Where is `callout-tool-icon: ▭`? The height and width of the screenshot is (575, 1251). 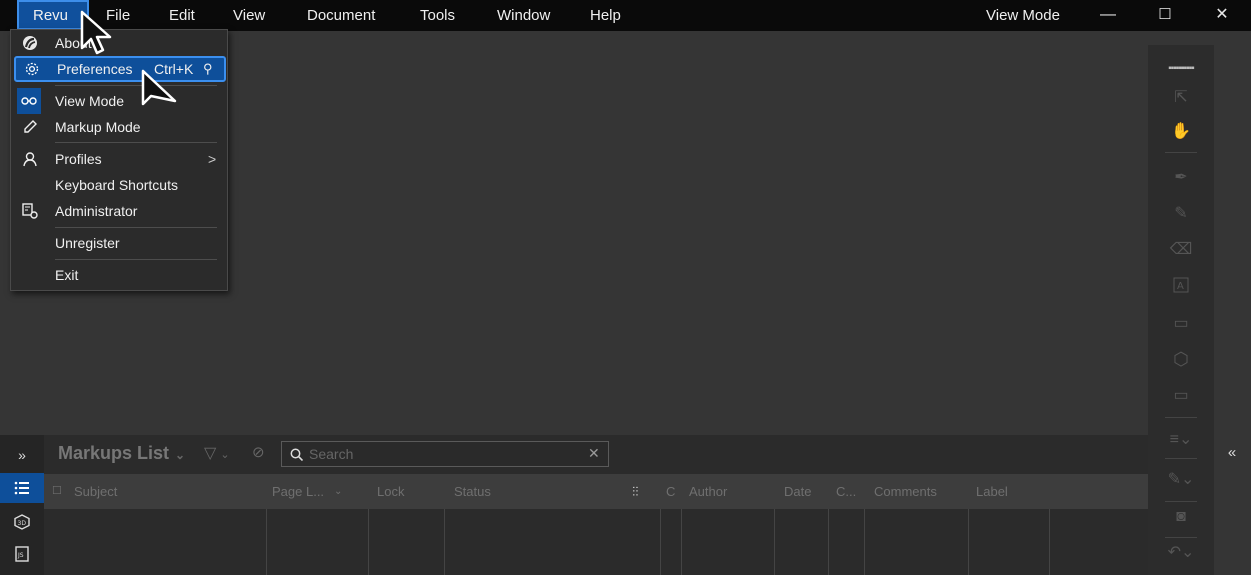
callout-tool-icon: ▭ is located at coordinates (1181, 323).